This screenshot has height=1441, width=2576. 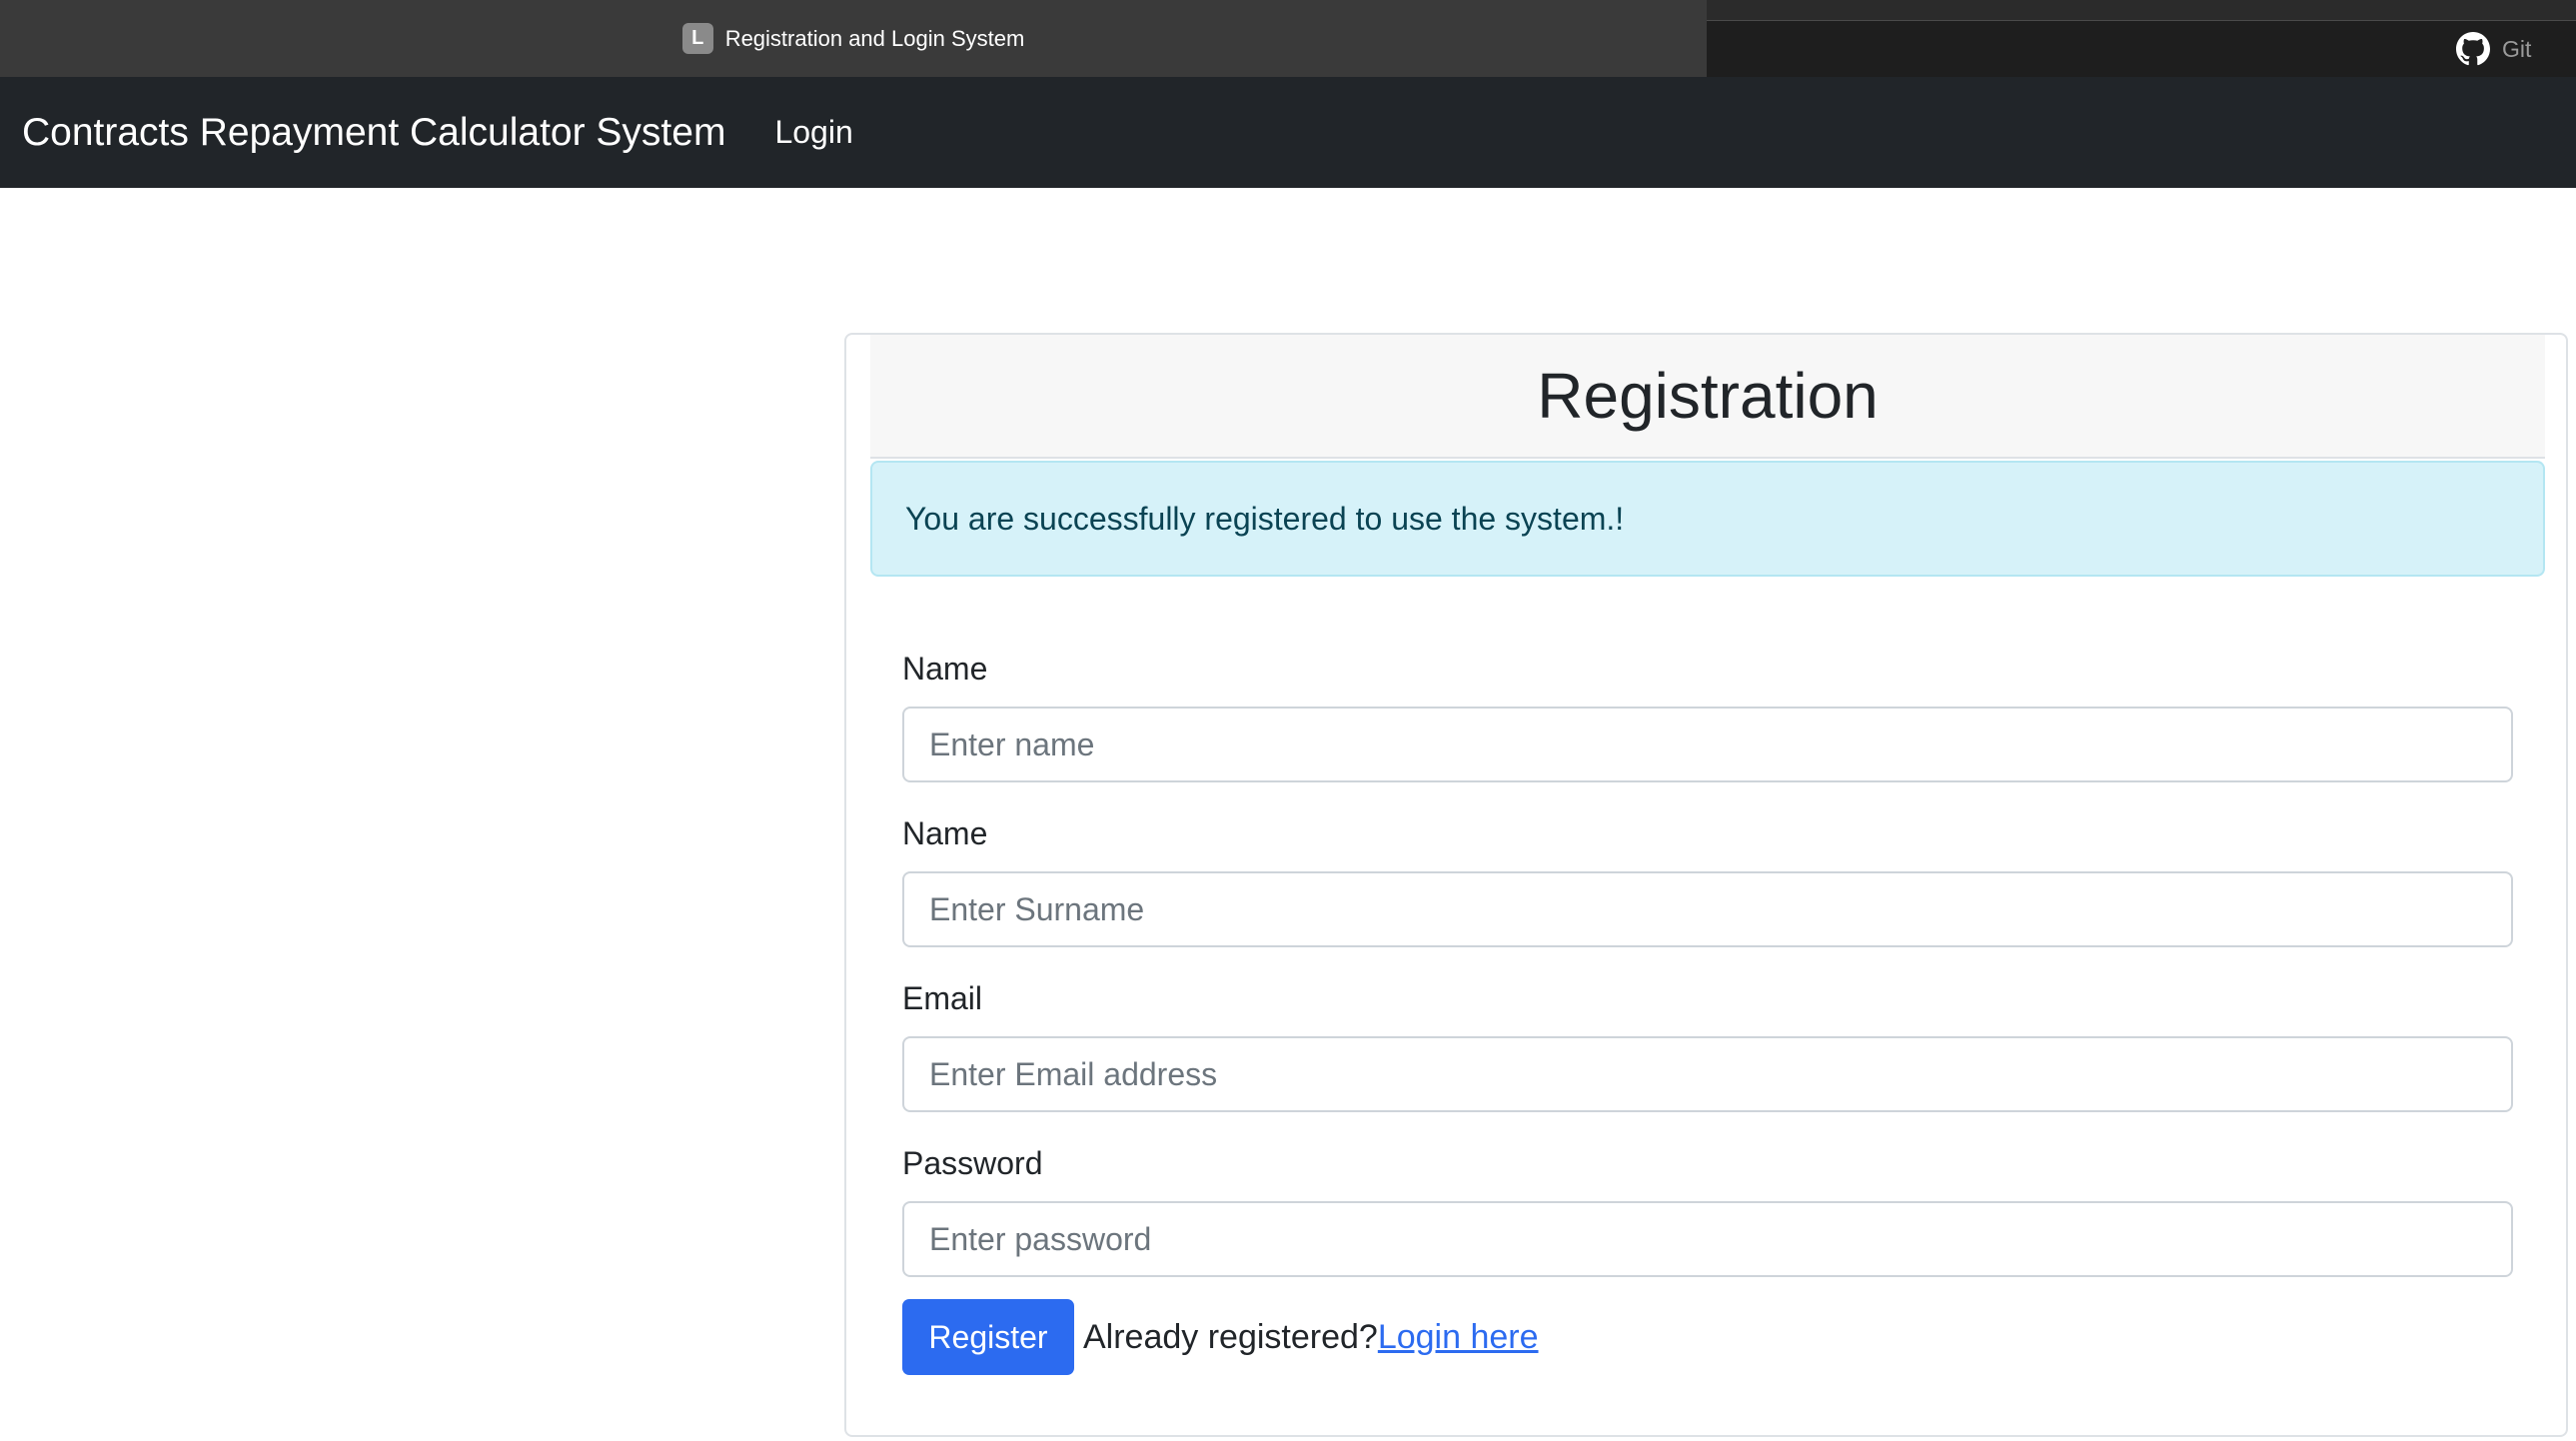 I want to click on browser-tab-strip: L Registration and Login System Git, so click(x=1288, y=38).